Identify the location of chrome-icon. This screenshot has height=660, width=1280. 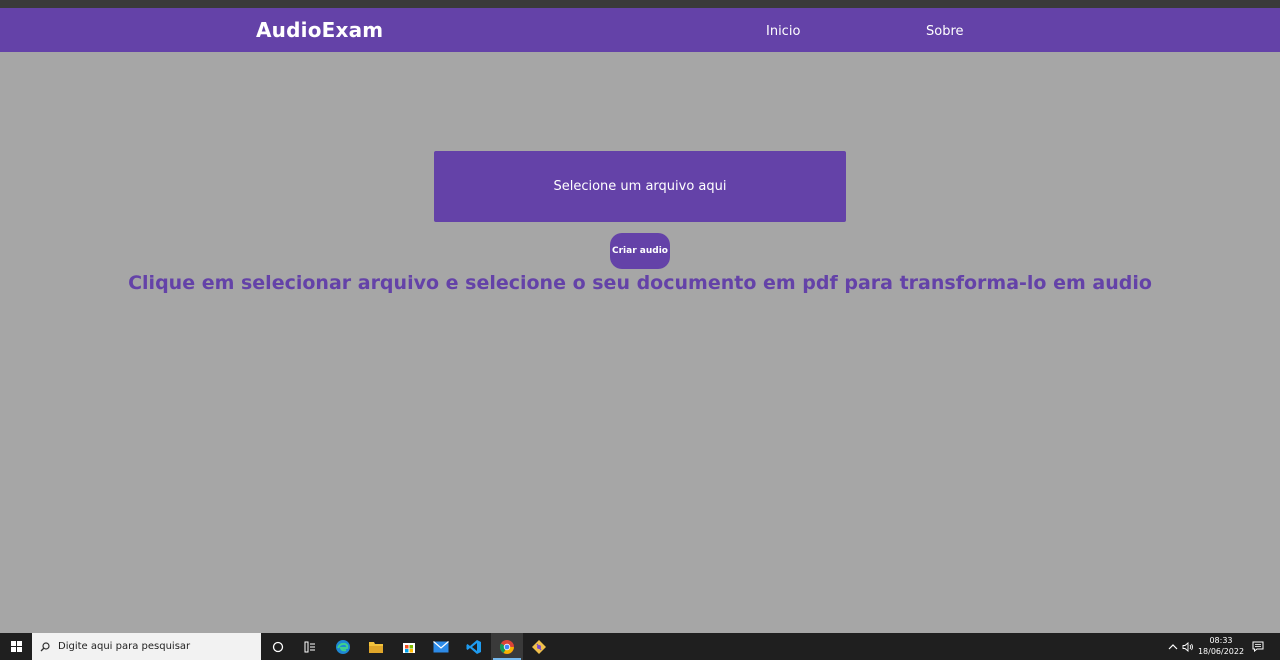
(507, 646).